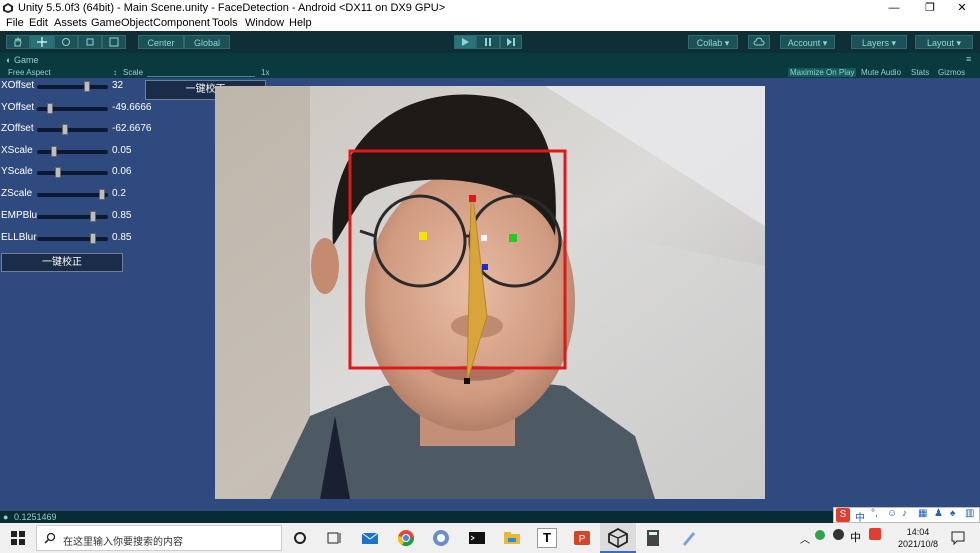  I want to click on pivot-global-toggle: Global, so click(207, 42).